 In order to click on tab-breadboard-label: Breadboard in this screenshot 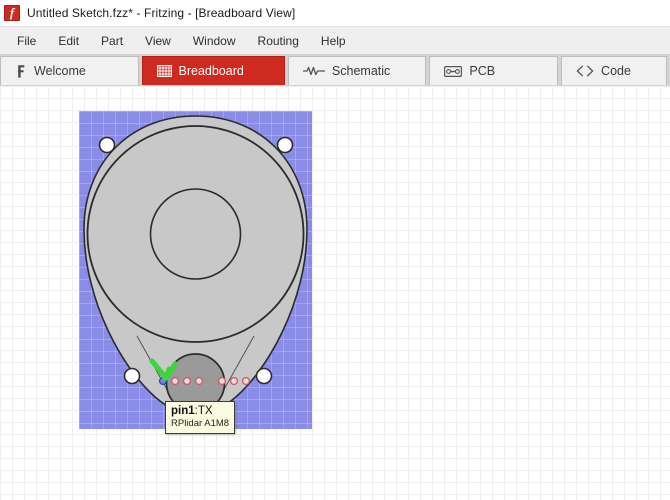, I will do `click(211, 71)`.